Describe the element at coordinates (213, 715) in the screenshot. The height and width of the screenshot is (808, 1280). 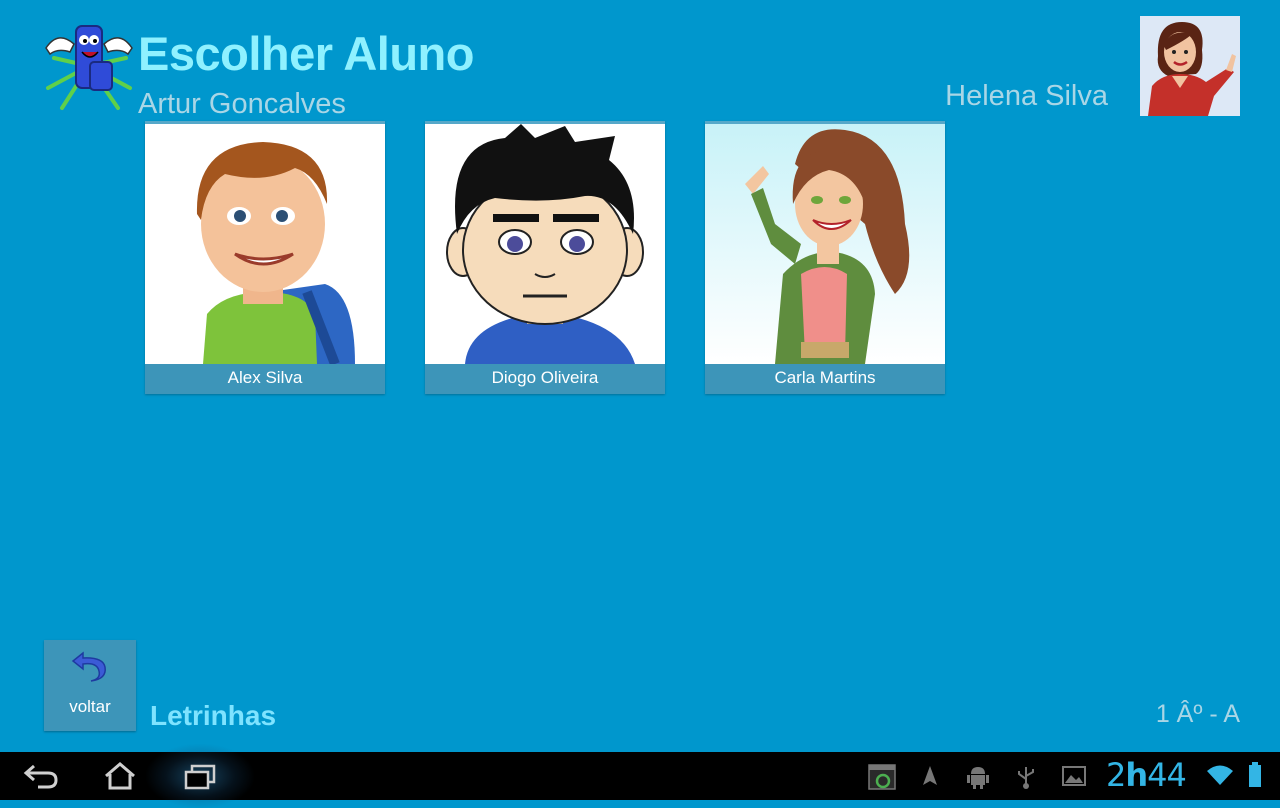
I see `app-name: Letrinhas` at that location.